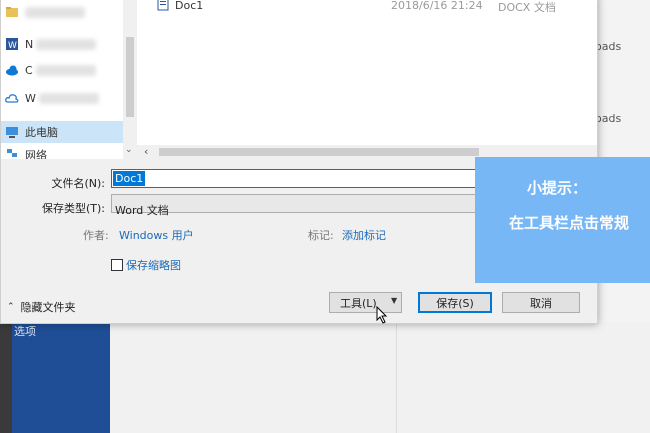  Describe the element at coordinates (437, 6) in the screenshot. I see `file-date: 2018/6/16 21:24` at that location.